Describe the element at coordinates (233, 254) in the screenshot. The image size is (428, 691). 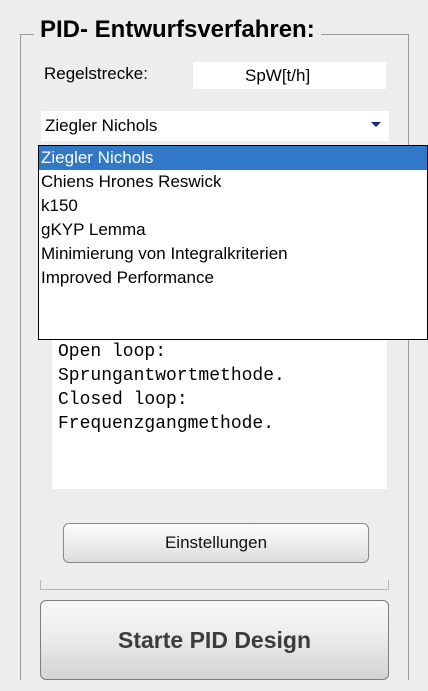
I see `method-option-integralkriterien: Minimierung von Integralkriterien` at that location.